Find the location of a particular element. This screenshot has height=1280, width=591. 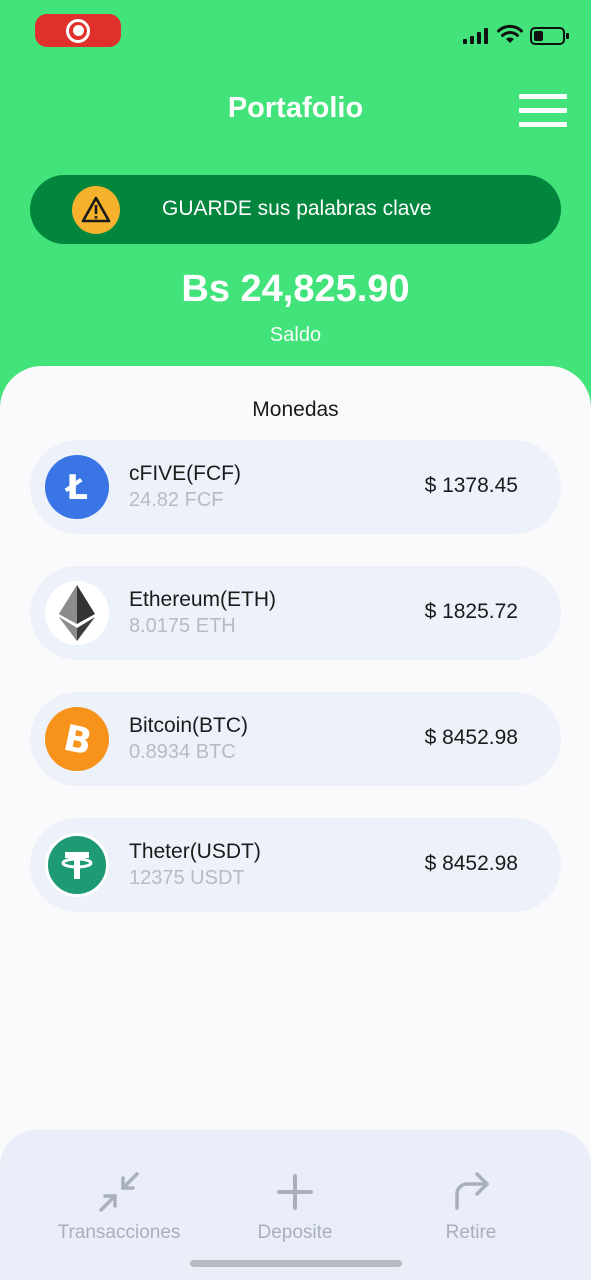

home-indicator is located at coordinates (296, 1263).